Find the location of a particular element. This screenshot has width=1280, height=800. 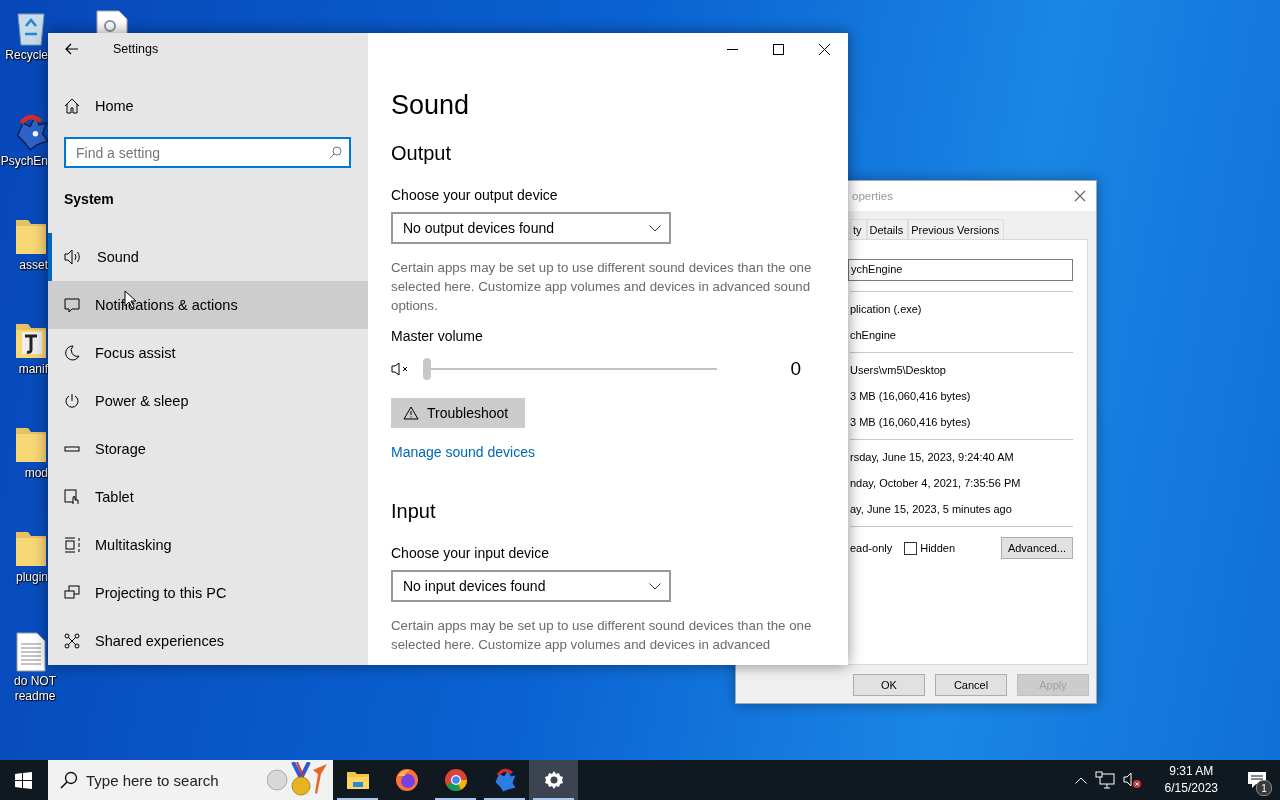

attribute-label: ead-only is located at coordinates (871, 548).